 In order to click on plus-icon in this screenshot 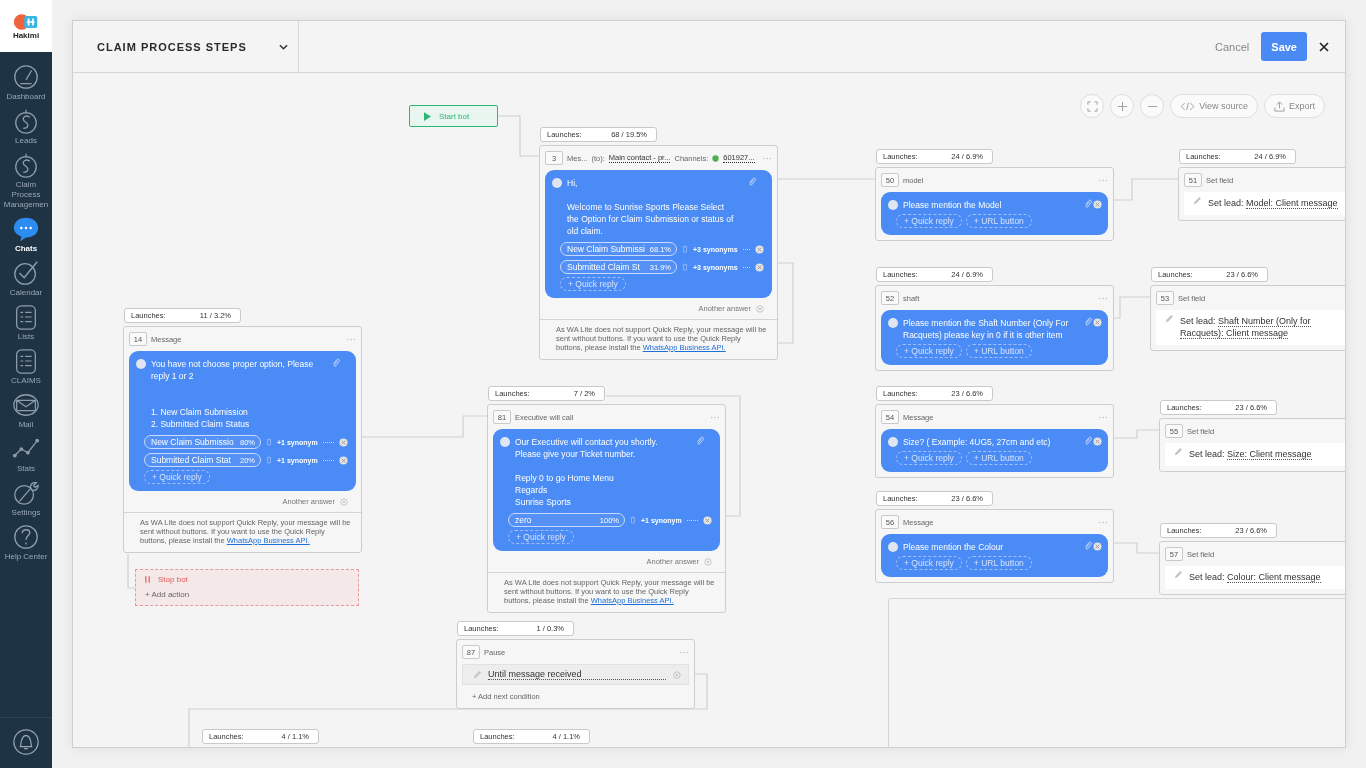, I will do `click(1122, 106)`.